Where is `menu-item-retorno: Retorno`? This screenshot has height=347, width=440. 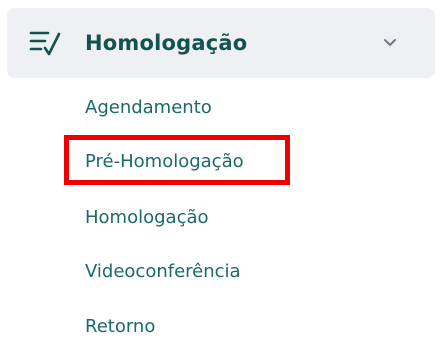
menu-item-retorno: Retorno is located at coordinates (120, 327).